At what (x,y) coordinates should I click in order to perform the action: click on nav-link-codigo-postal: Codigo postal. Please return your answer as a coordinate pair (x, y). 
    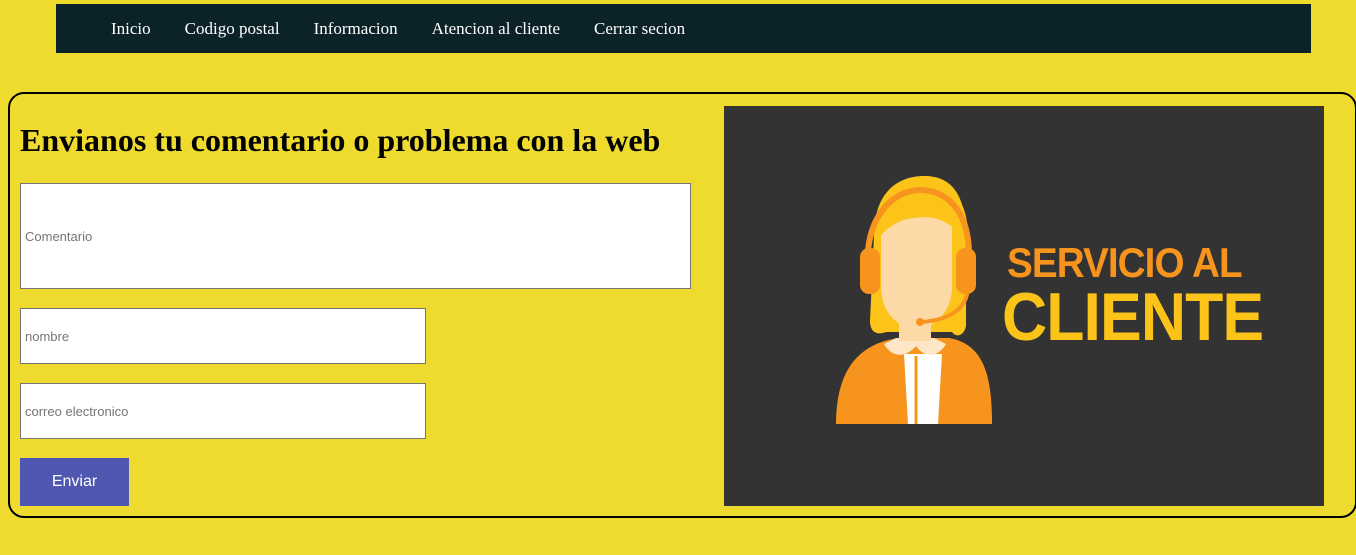
    Looking at the image, I should click on (232, 29).